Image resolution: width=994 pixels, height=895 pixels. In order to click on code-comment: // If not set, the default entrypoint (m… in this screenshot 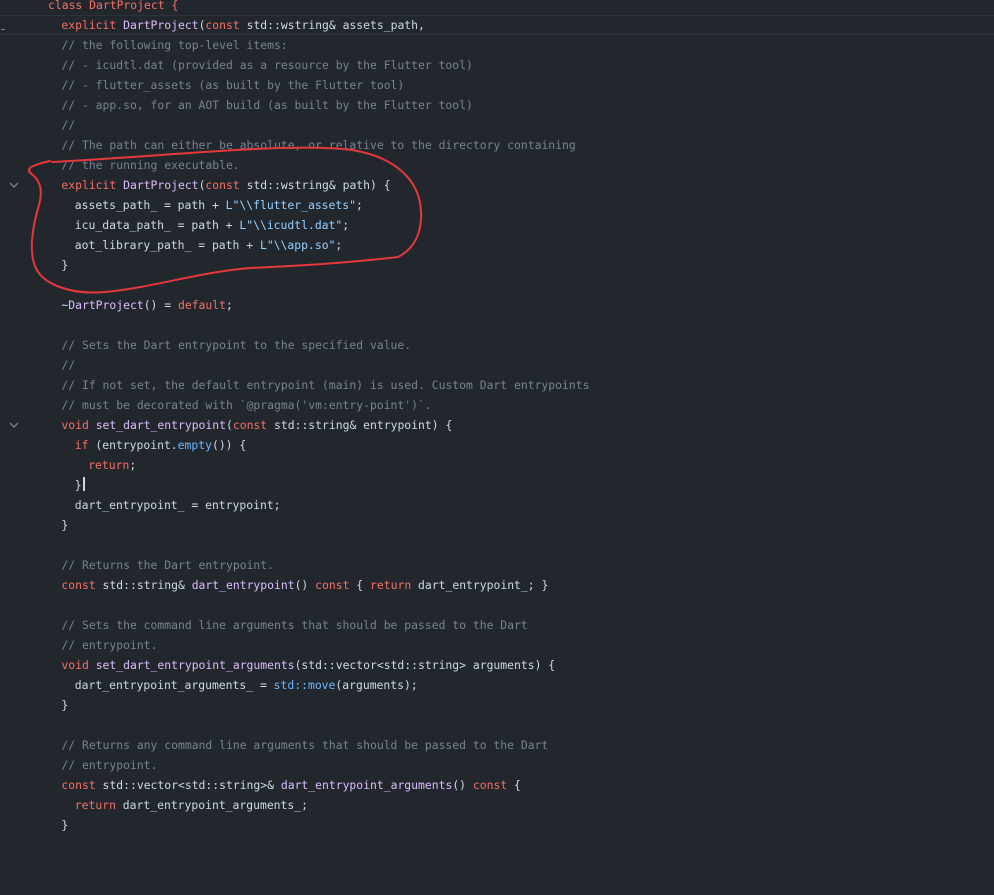, I will do `click(325, 385)`.